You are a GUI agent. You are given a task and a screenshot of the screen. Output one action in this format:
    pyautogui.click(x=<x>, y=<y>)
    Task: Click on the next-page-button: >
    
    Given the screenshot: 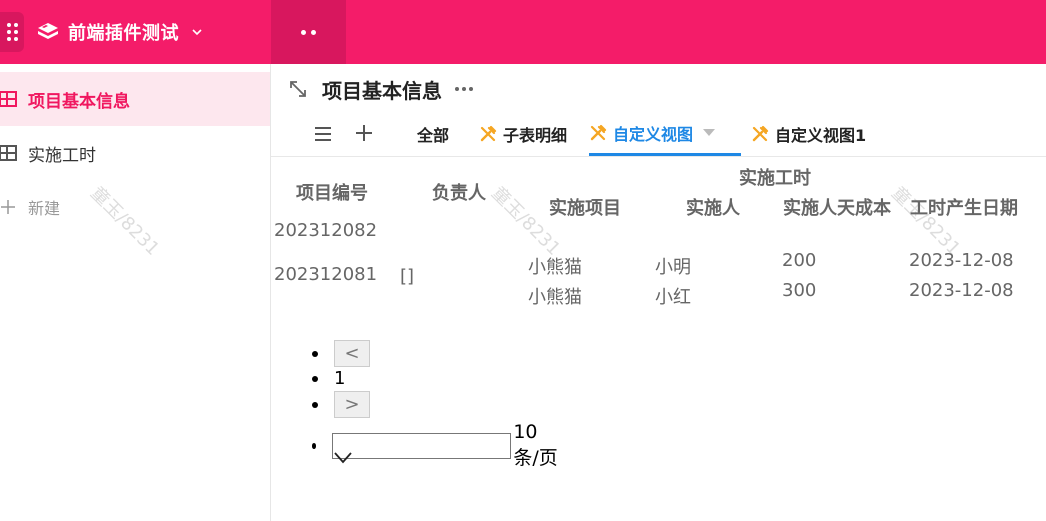 What is the action you would take?
    pyautogui.click(x=352, y=404)
    